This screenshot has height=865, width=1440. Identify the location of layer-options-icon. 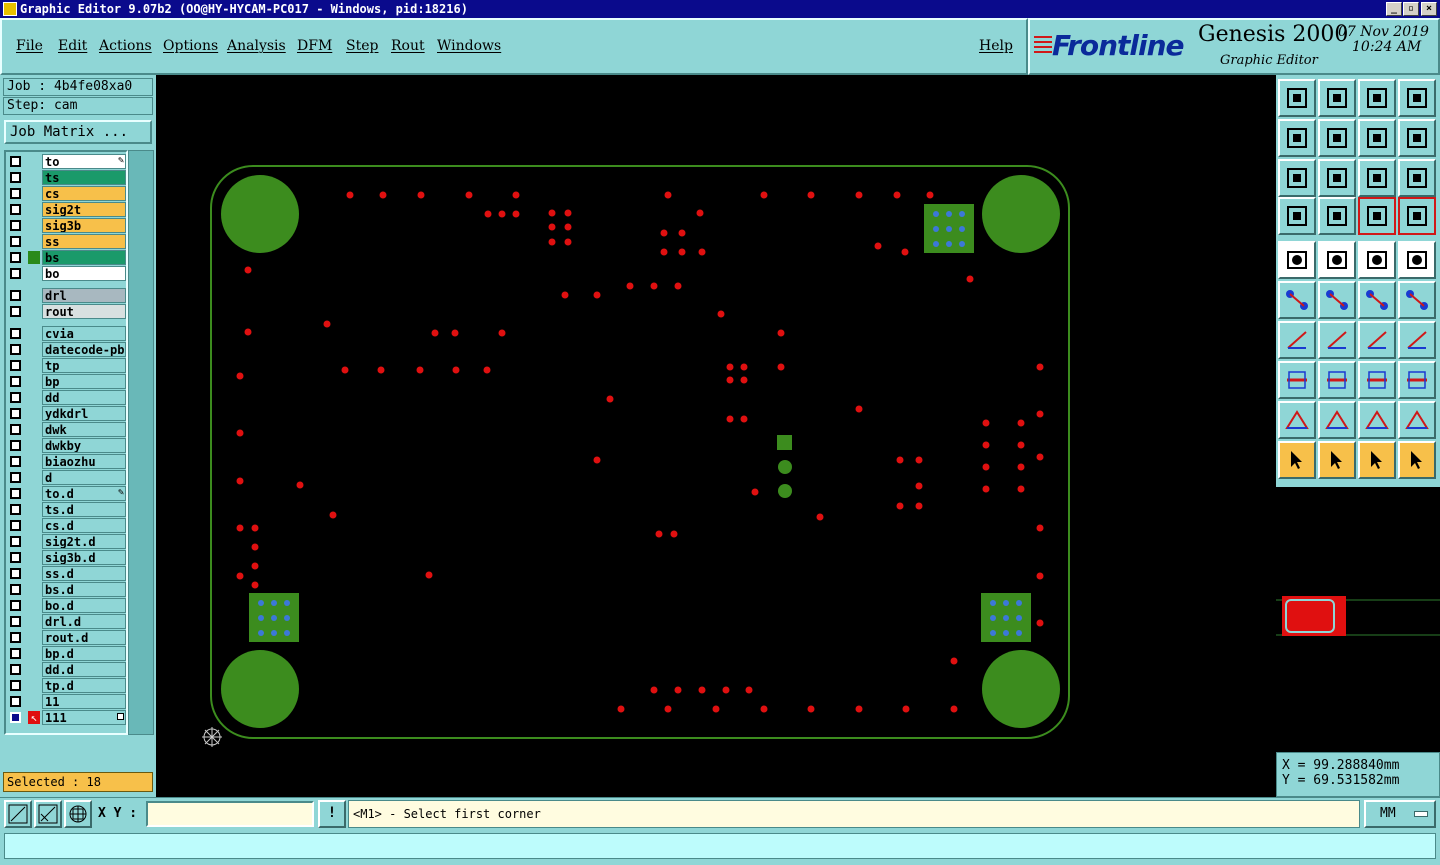
(120, 716).